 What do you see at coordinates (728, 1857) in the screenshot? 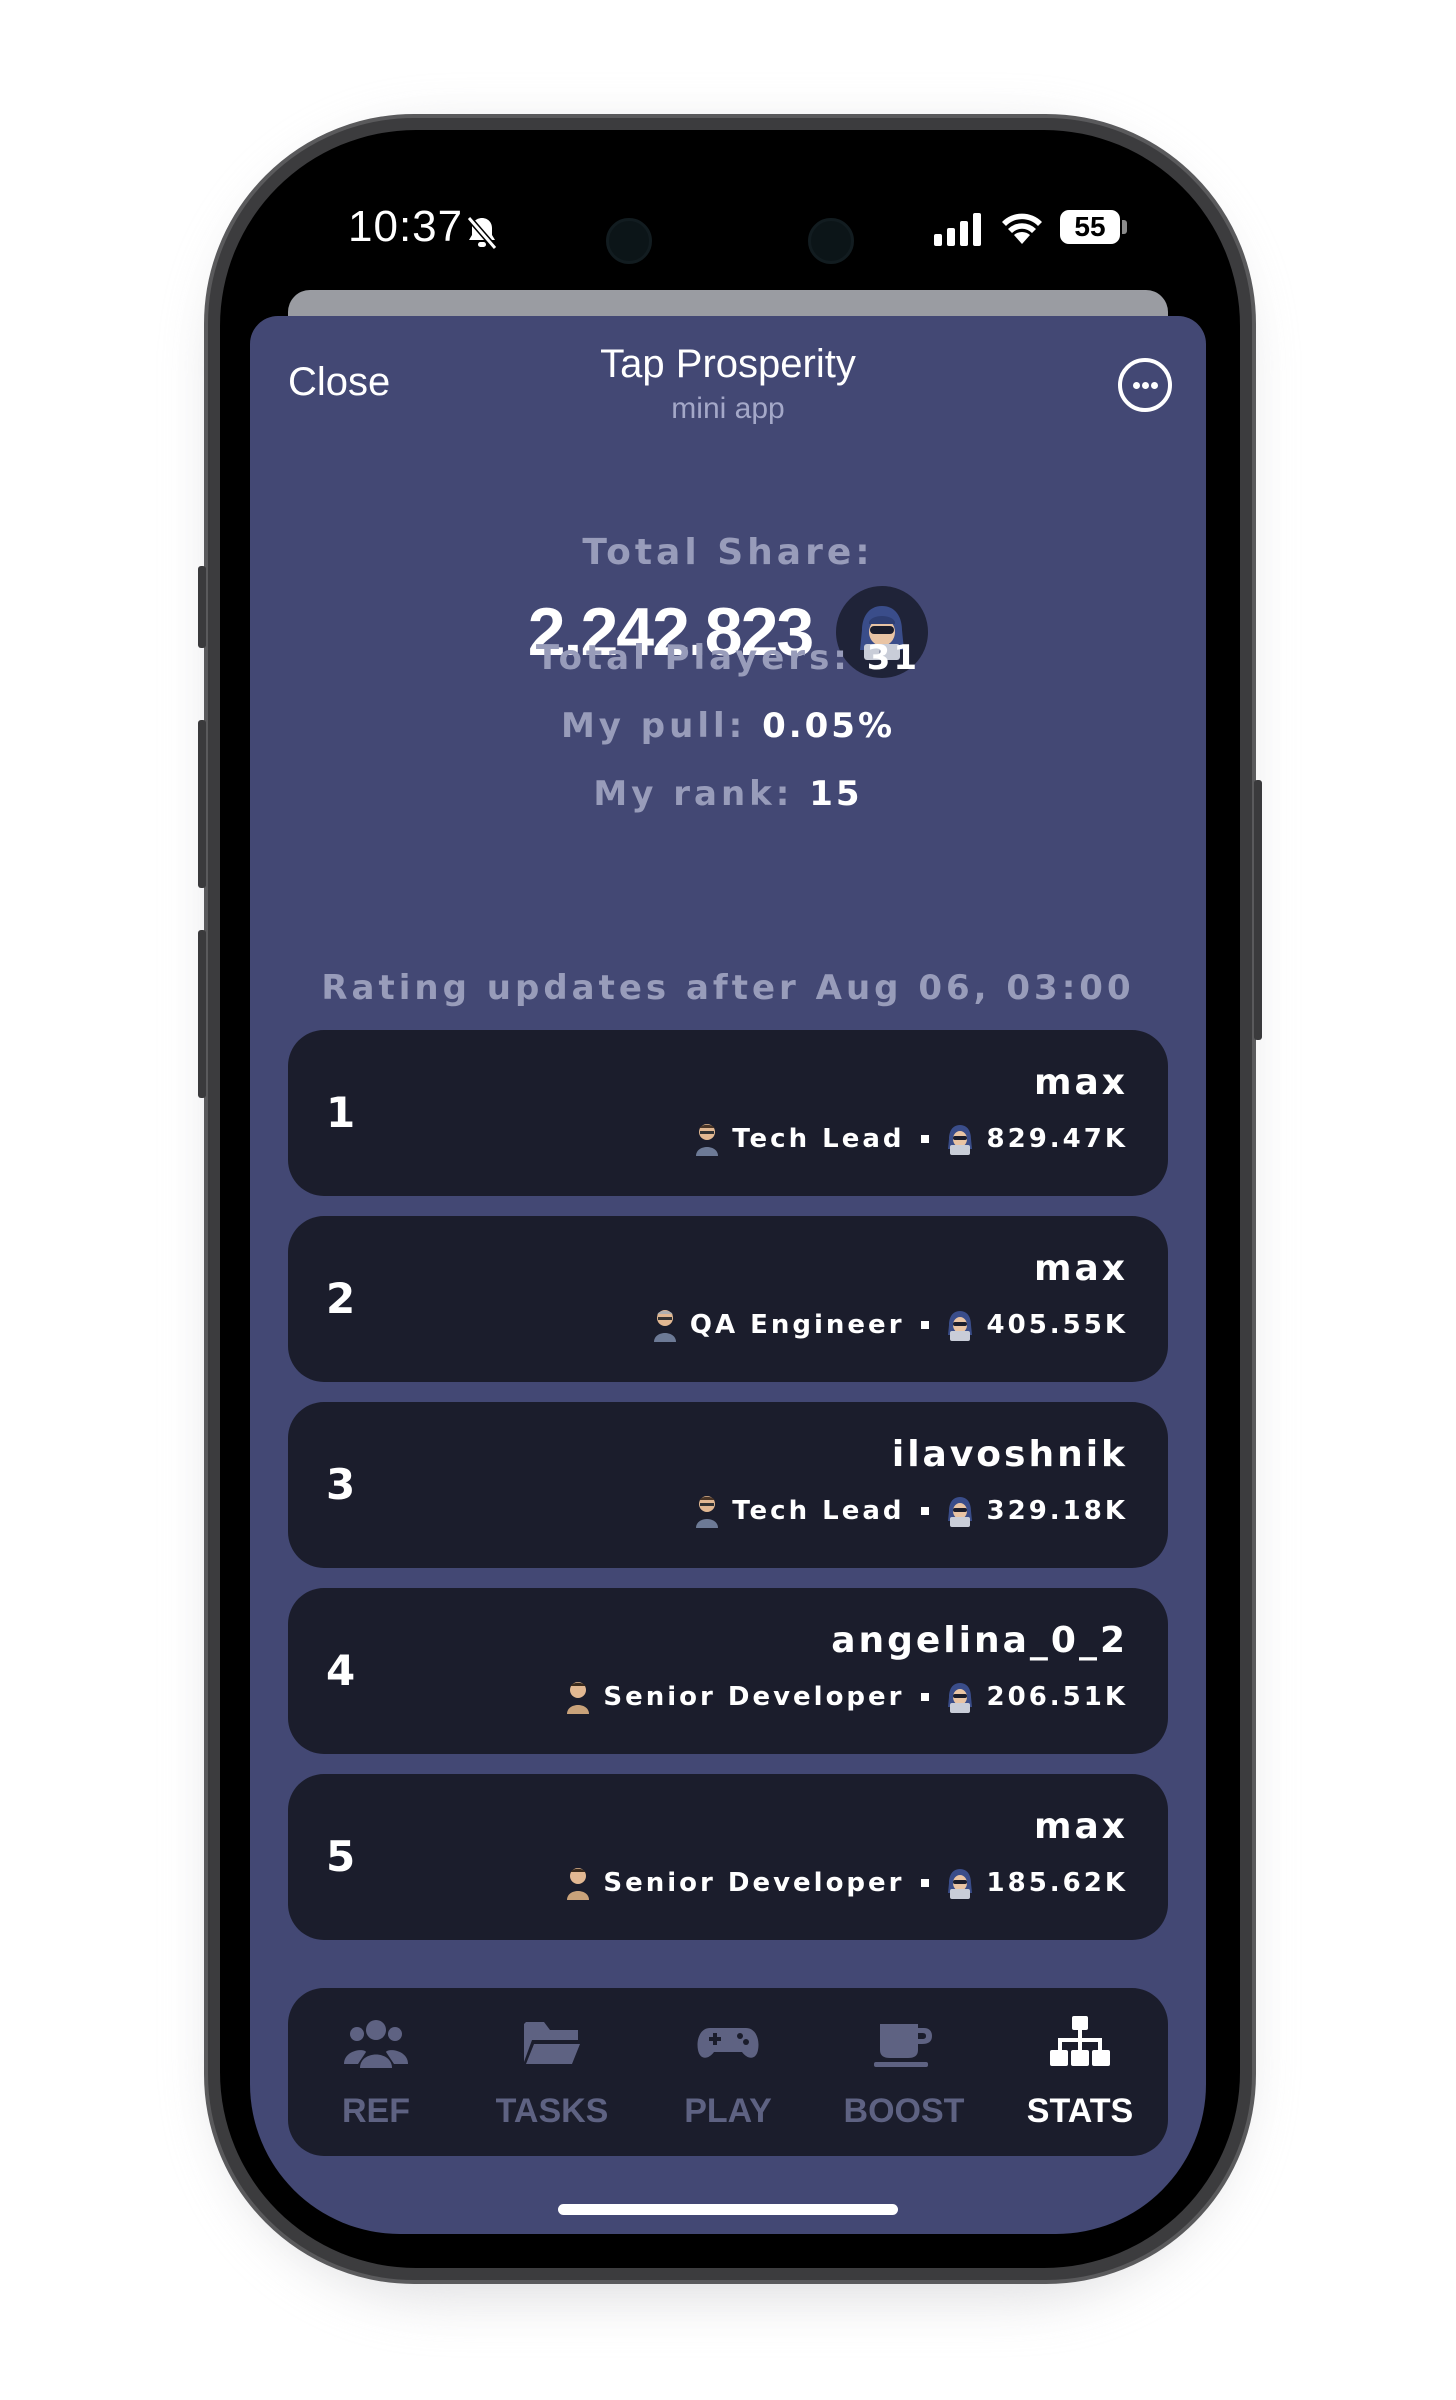
I see `leaderboard-row: 5 max Senior Developer 185.62K` at bounding box center [728, 1857].